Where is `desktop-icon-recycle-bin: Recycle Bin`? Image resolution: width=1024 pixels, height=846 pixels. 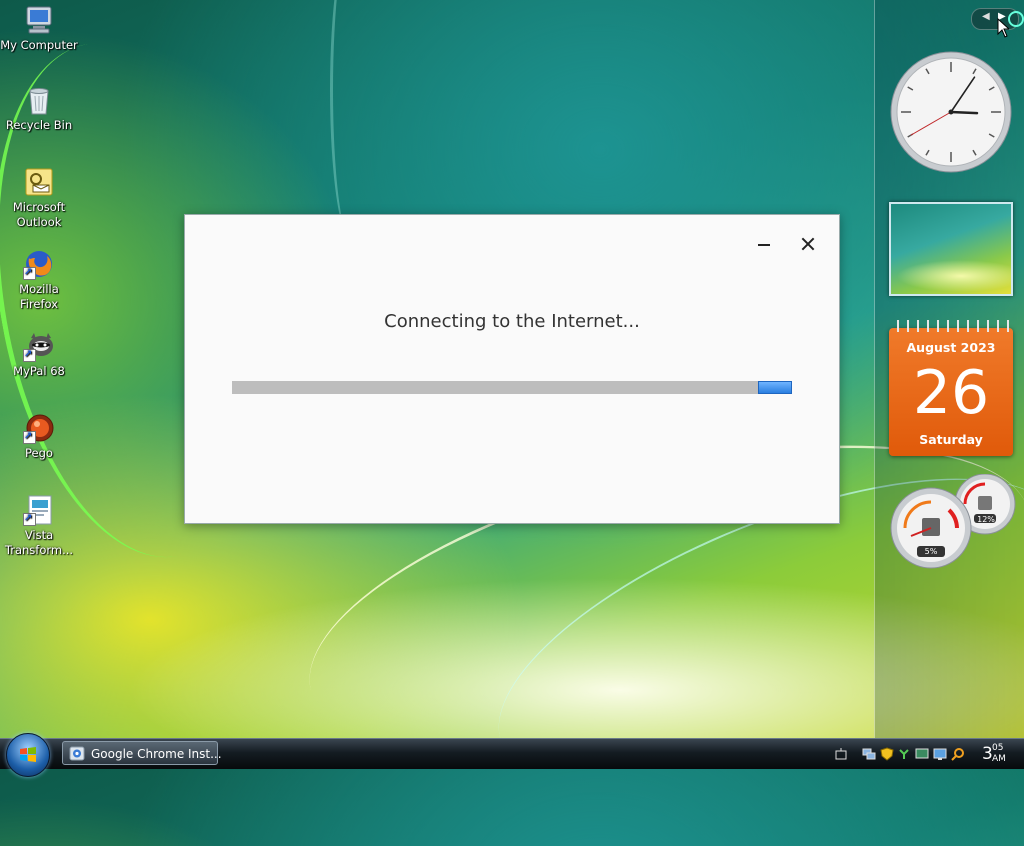
desktop-icon-recycle-bin: Recycle Bin is located at coordinates (39, 108).